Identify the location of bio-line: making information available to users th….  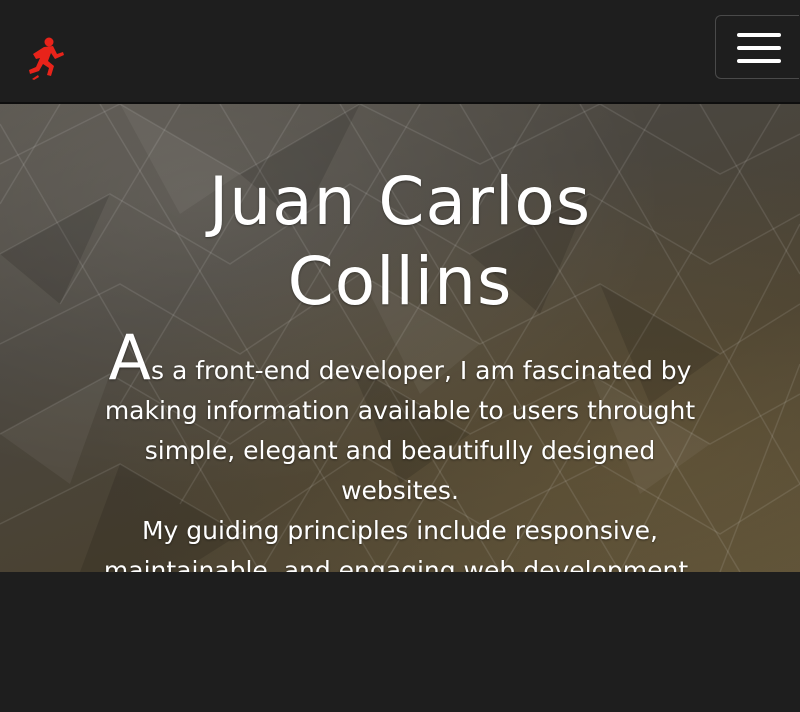
(400, 410).